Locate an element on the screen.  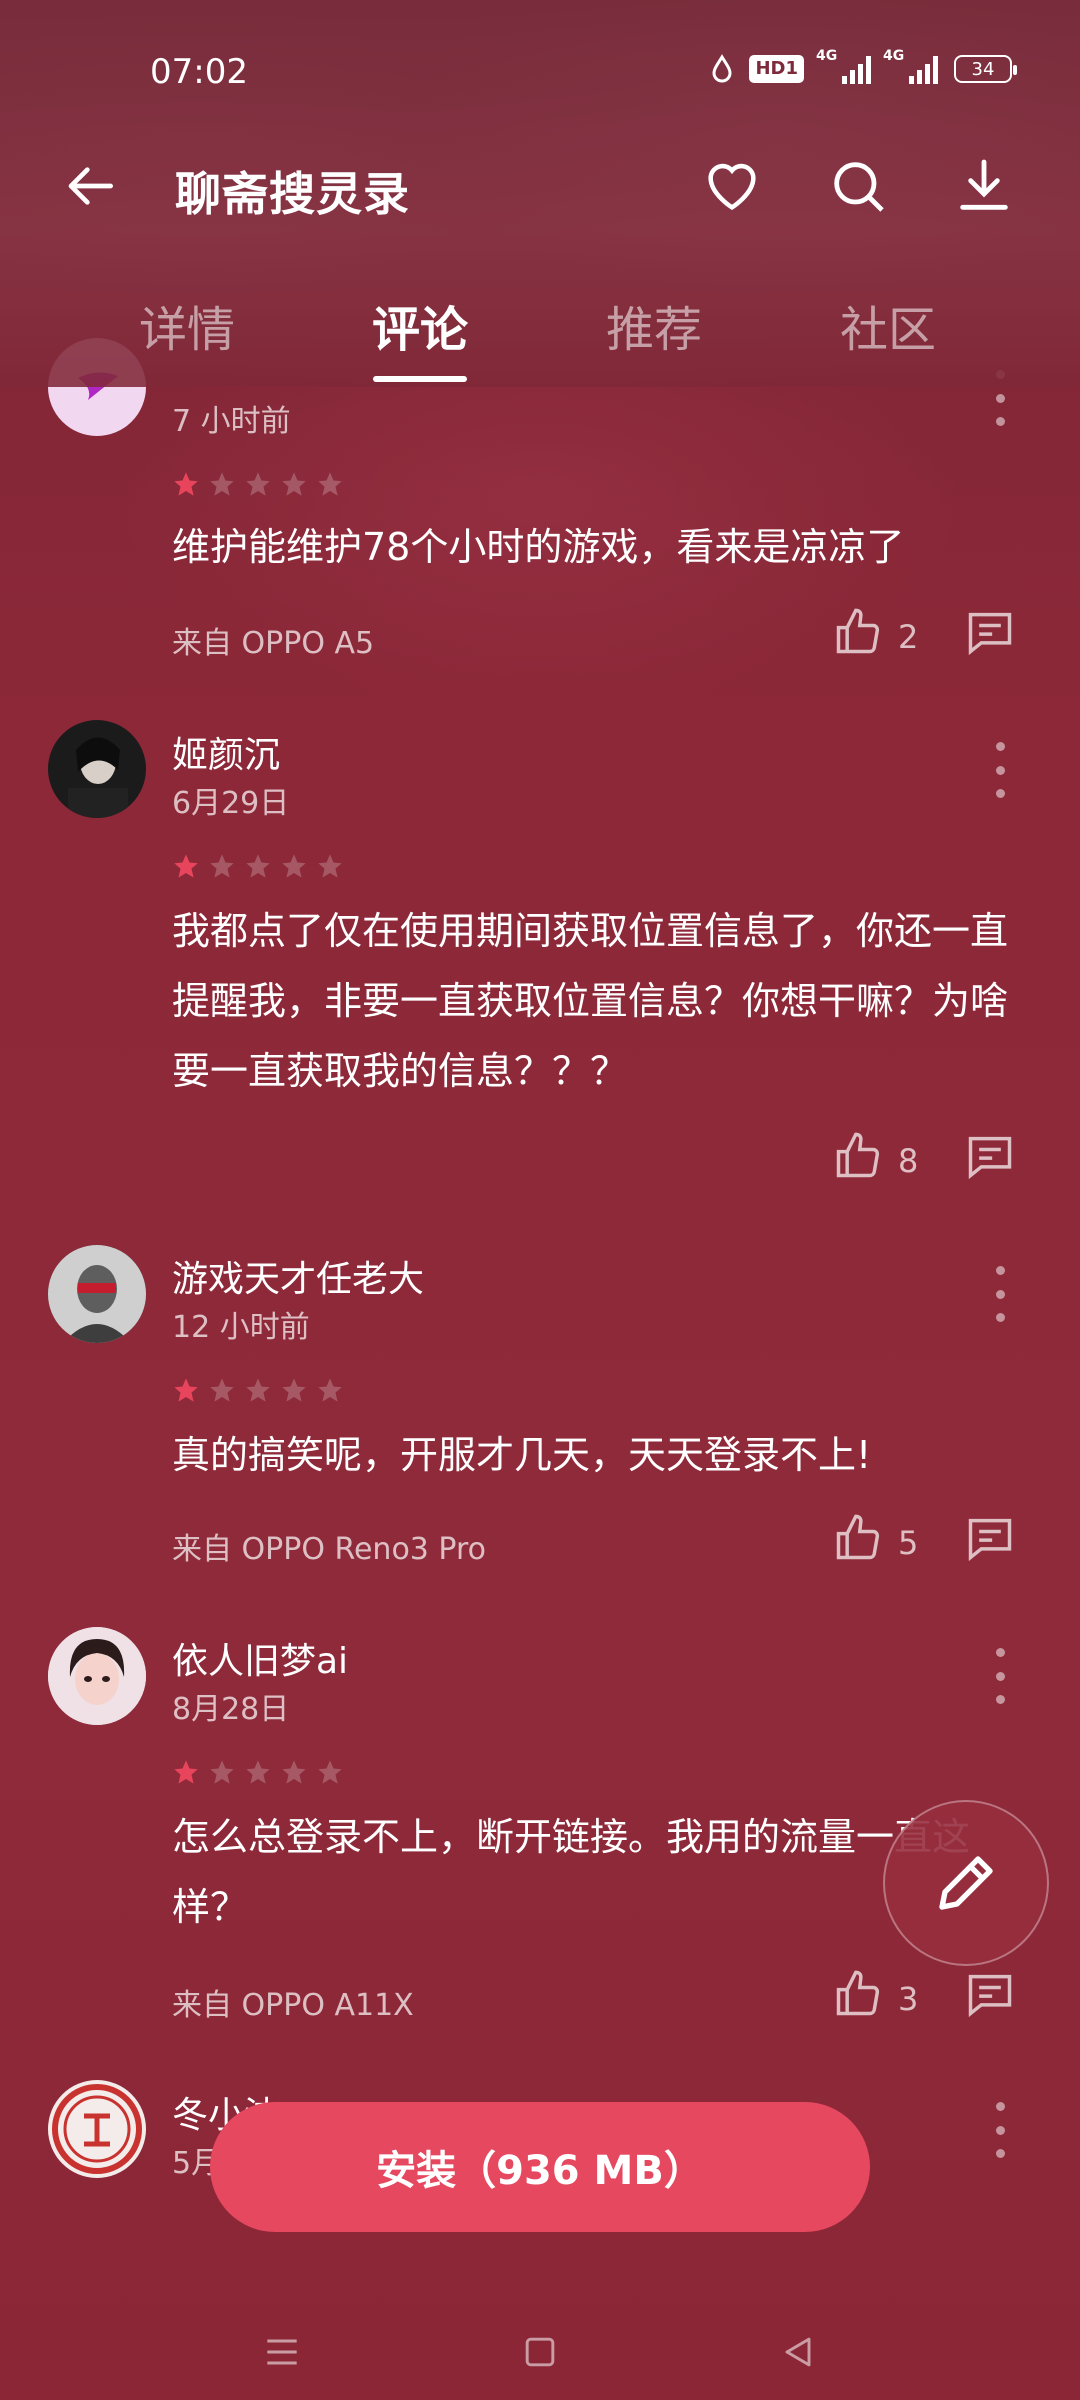
review-text: 维护能维护78个小时的游戏，看来是凉凉了 is located at coordinates (538, 547).